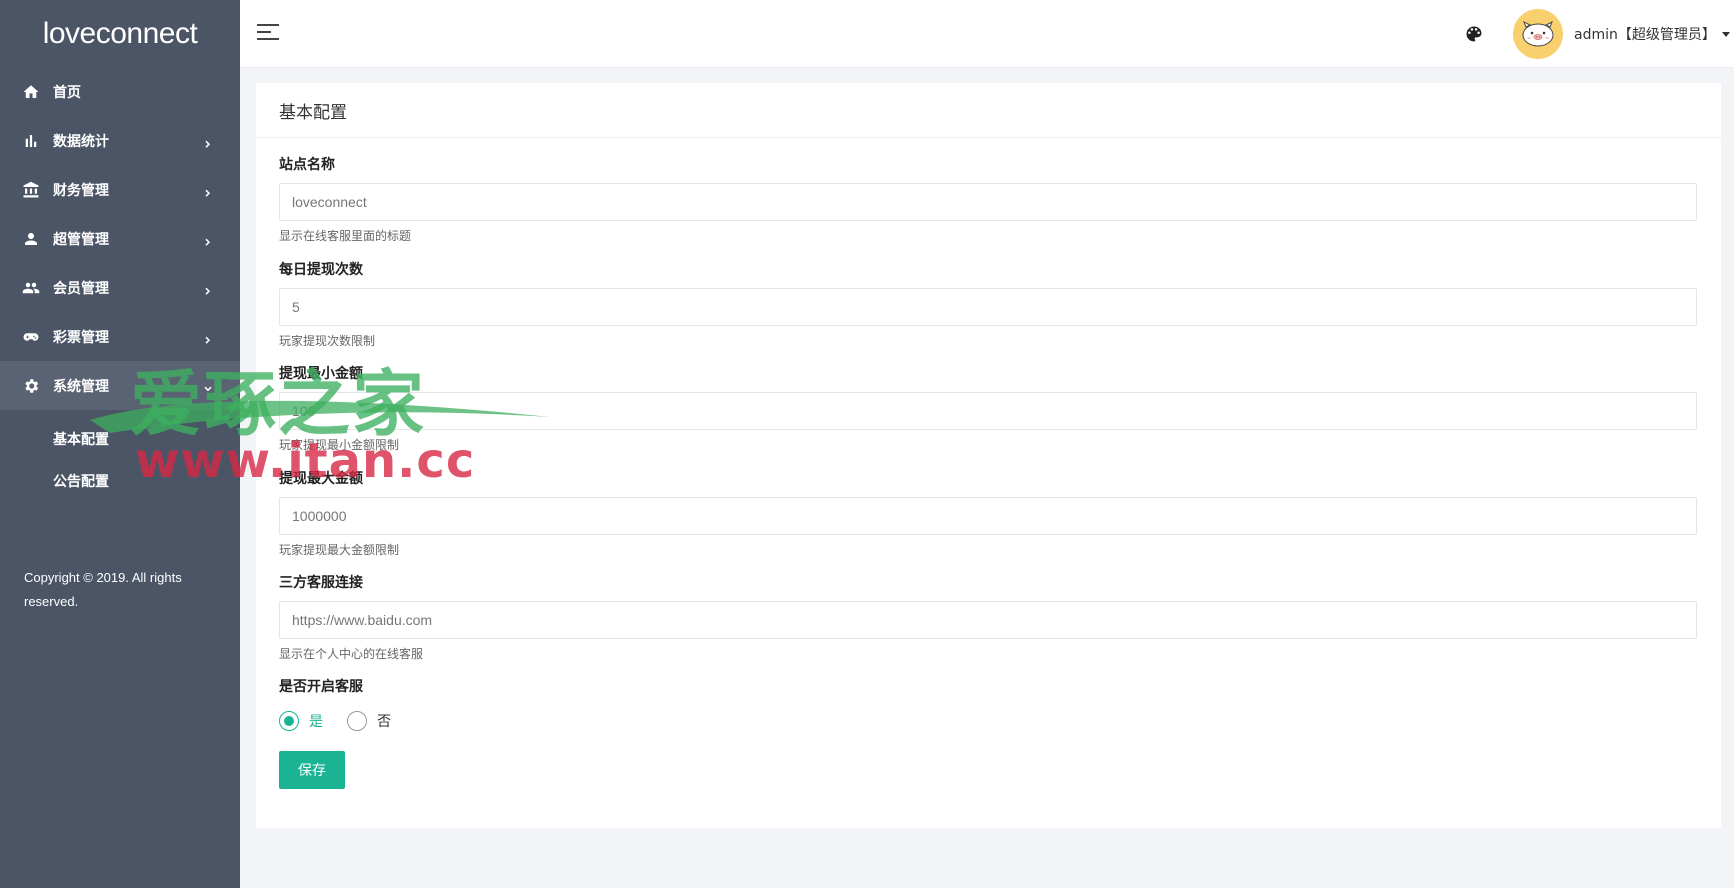 The width and height of the screenshot is (1734, 888). Describe the element at coordinates (120, 439) in the screenshot. I see `sidebar-subitem-basic-config: 基本配置` at that location.